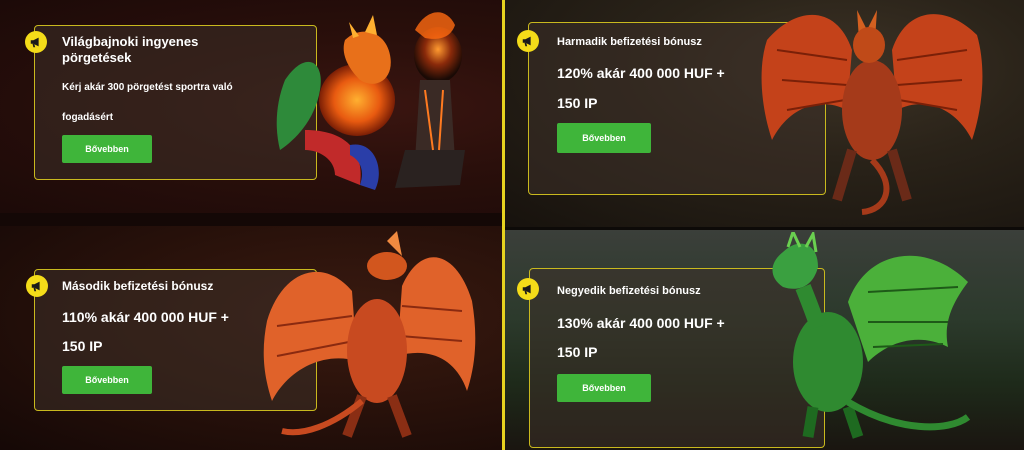 This screenshot has height=450, width=1024. I want to click on promo-offer-line1: 130% akár 400 000 HUF +, so click(641, 323).